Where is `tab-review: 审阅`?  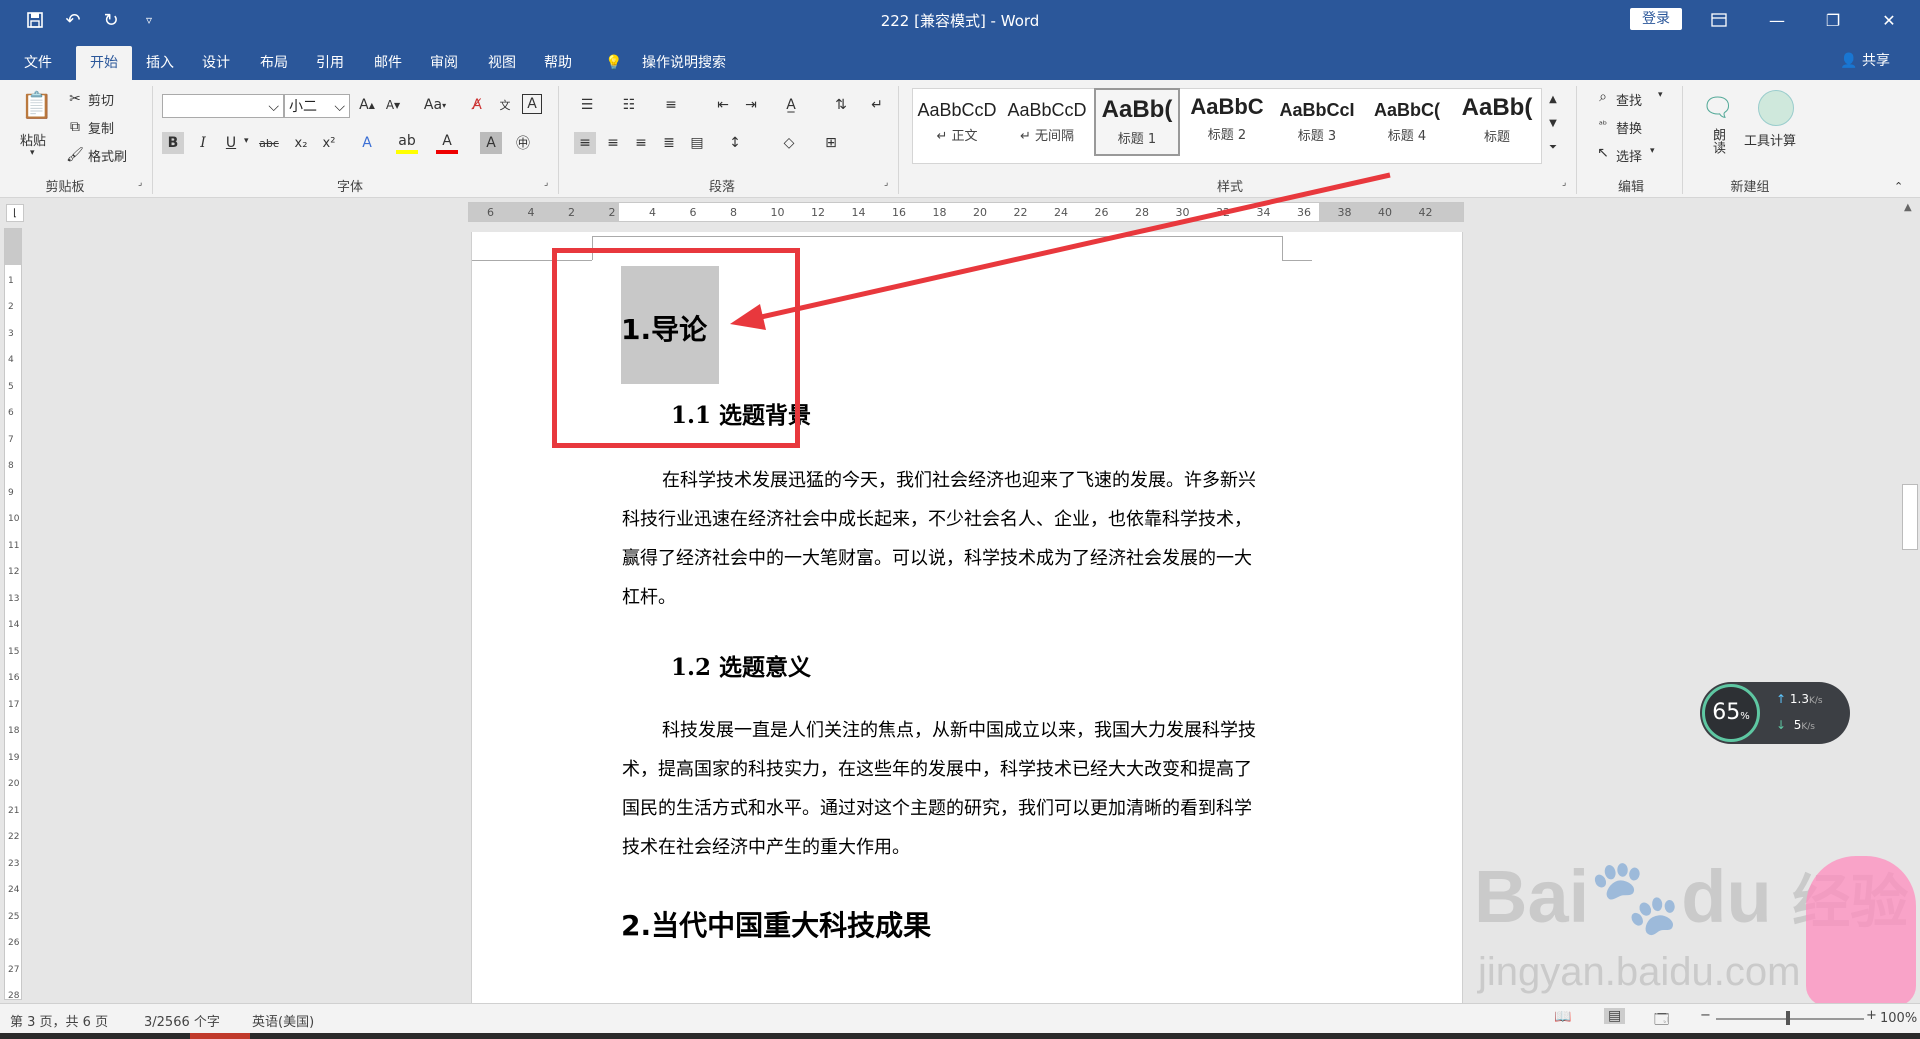 tab-review: 审阅 is located at coordinates (444, 63).